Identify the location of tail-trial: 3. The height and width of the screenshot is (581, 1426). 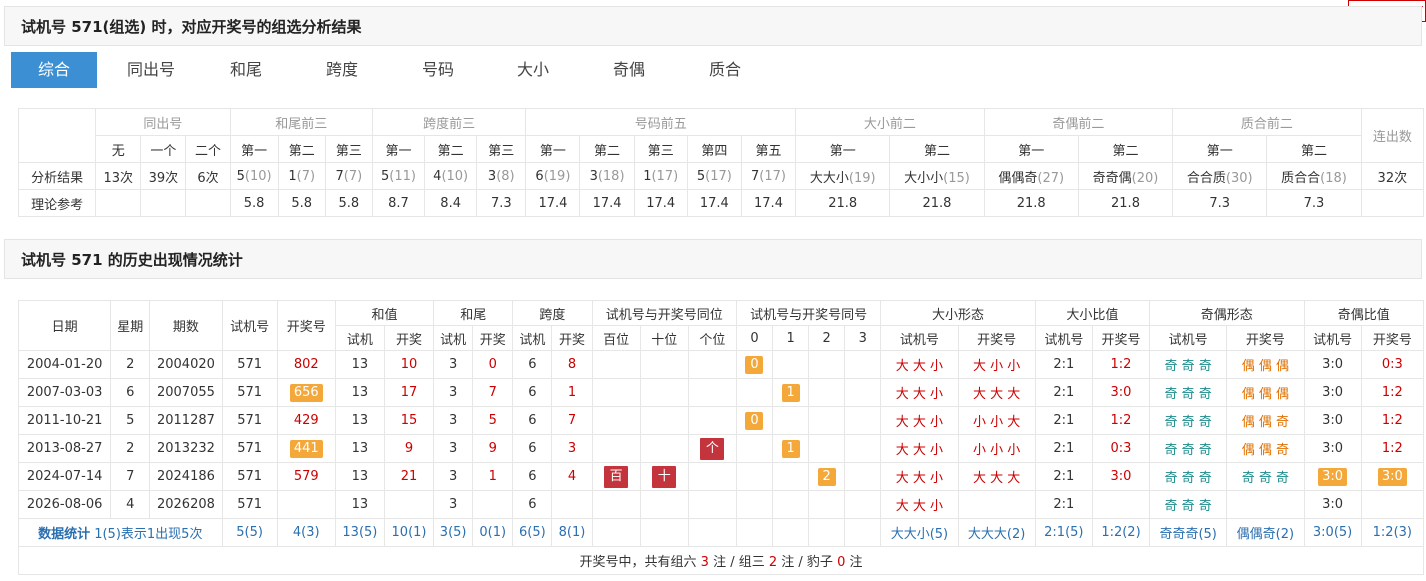
(453, 504).